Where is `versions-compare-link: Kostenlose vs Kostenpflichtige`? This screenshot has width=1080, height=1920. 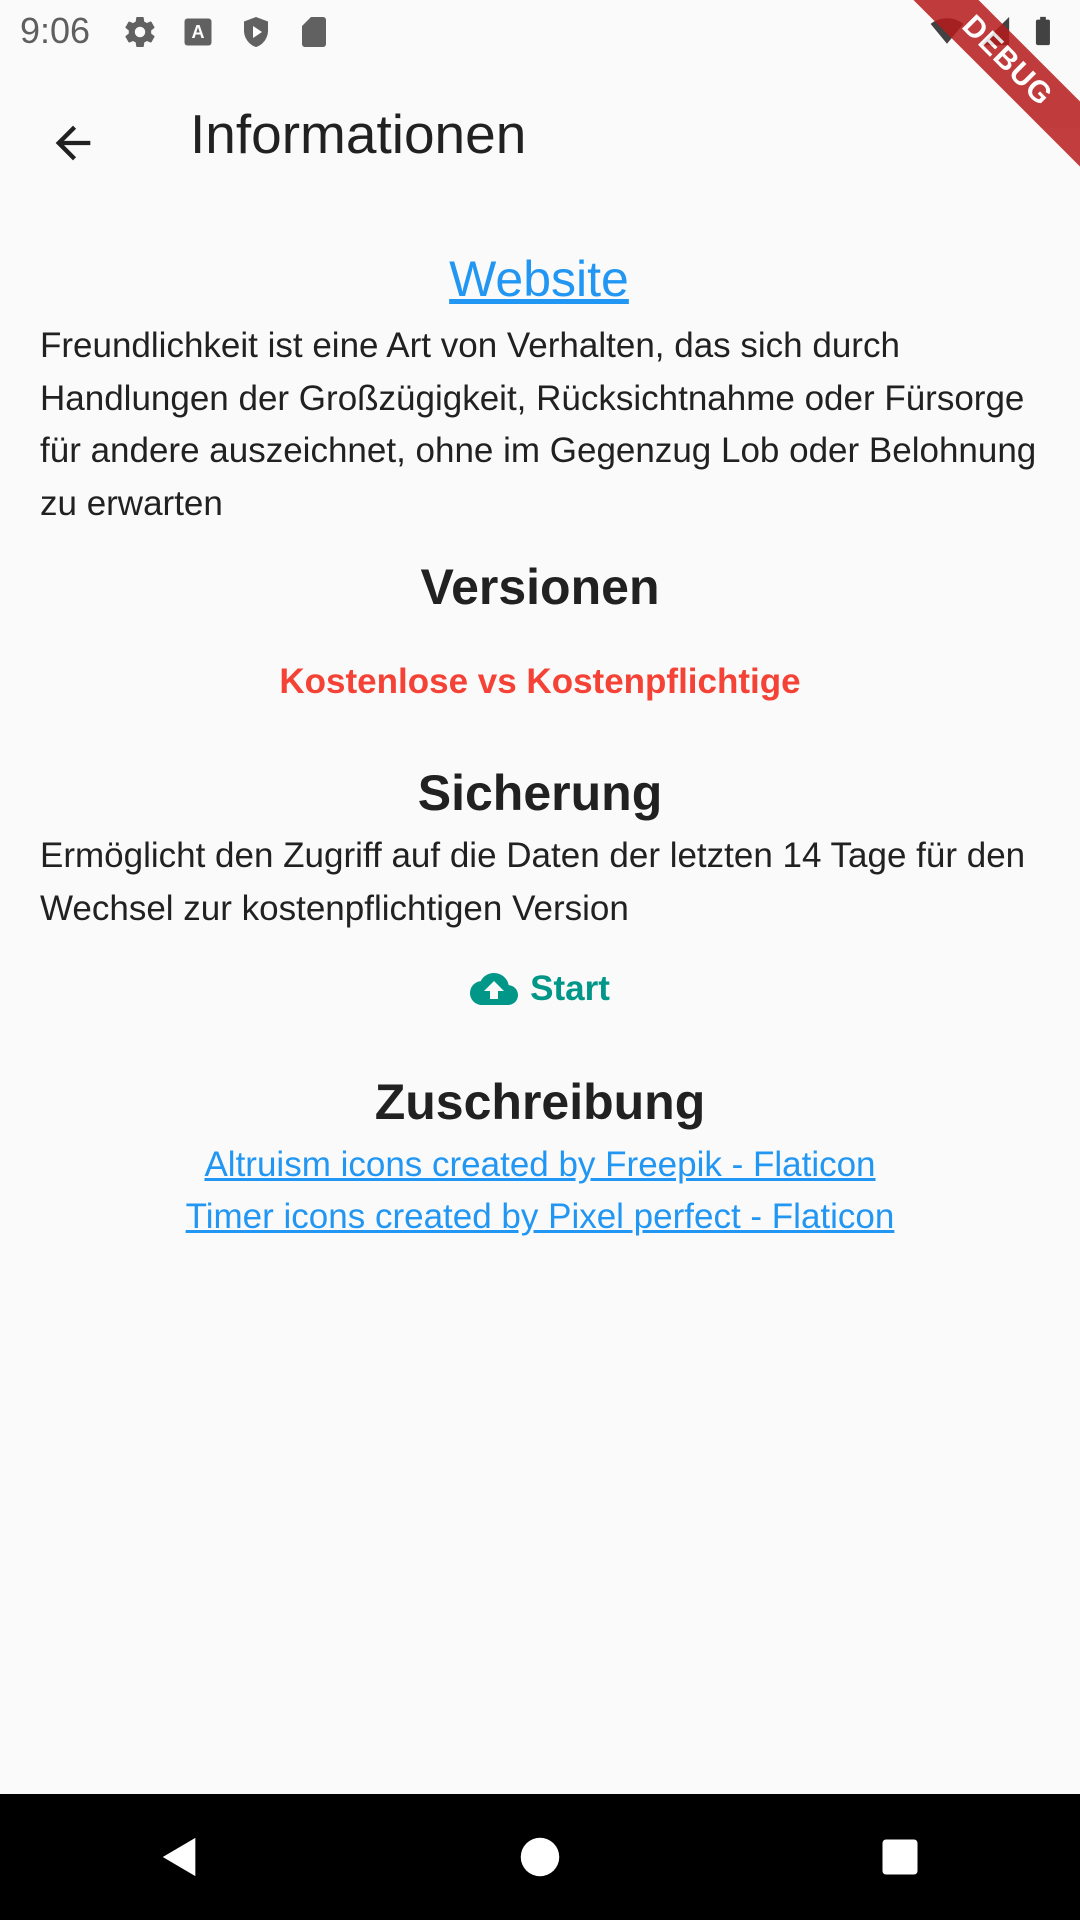
versions-compare-link: Kostenlose vs Kostenpflichtige is located at coordinates (540, 682).